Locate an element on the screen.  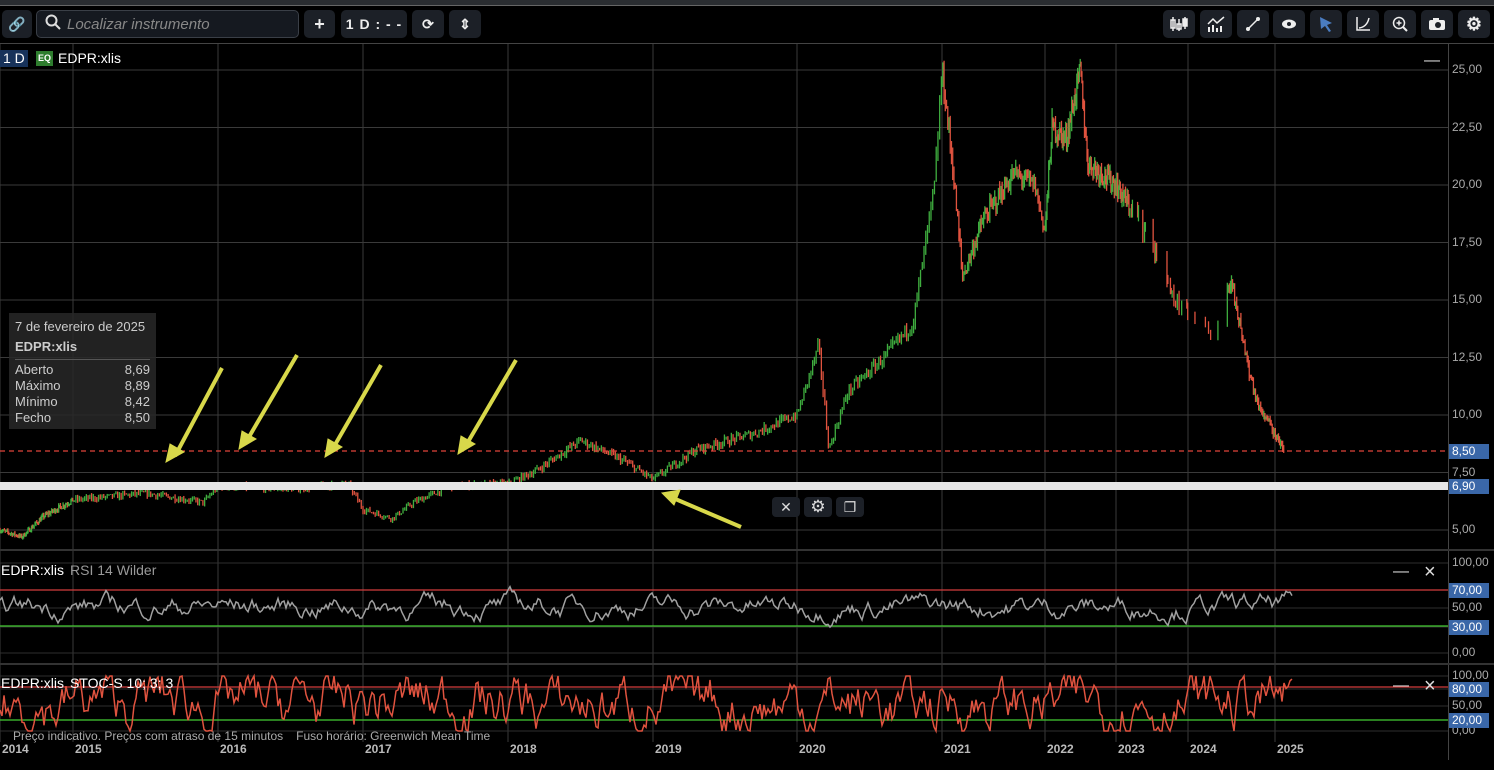
year-axis-label: 2014 is located at coordinates (15, 749).